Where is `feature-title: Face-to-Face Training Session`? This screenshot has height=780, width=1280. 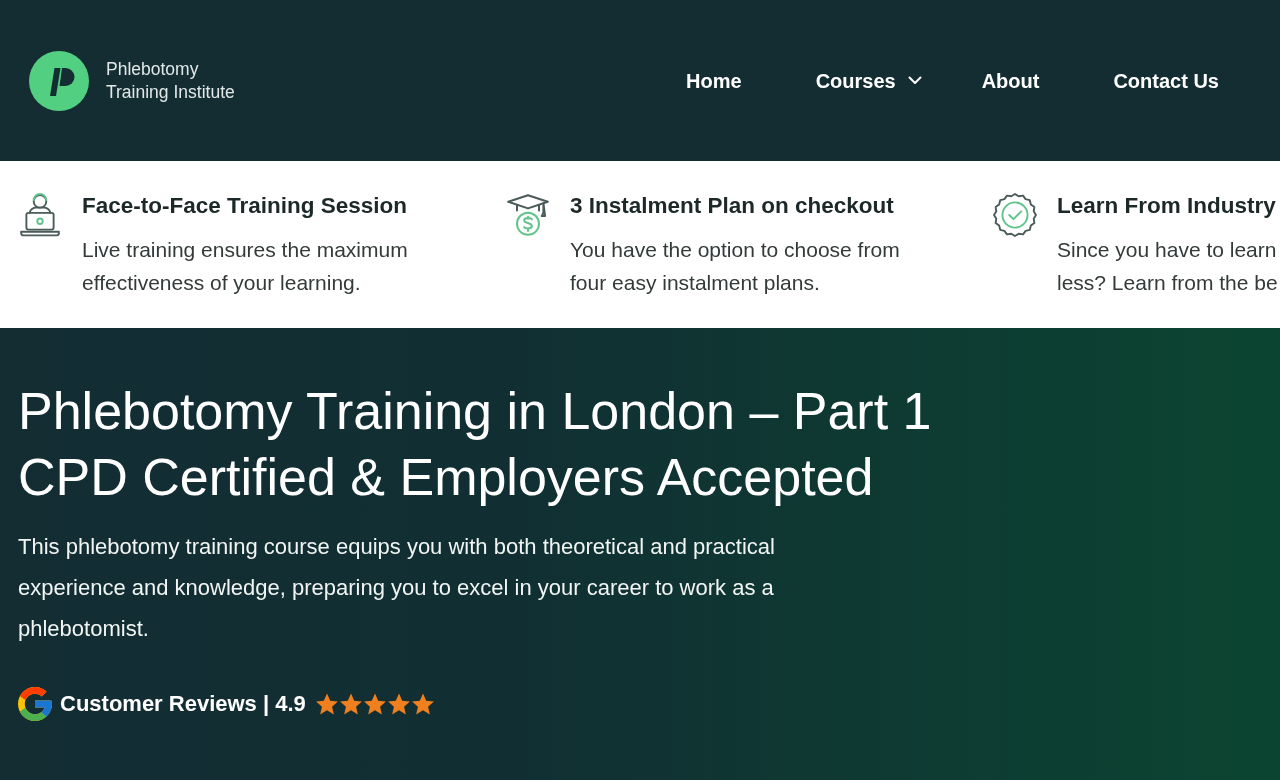
feature-title: Face-to-Face Training Session is located at coordinates (245, 206).